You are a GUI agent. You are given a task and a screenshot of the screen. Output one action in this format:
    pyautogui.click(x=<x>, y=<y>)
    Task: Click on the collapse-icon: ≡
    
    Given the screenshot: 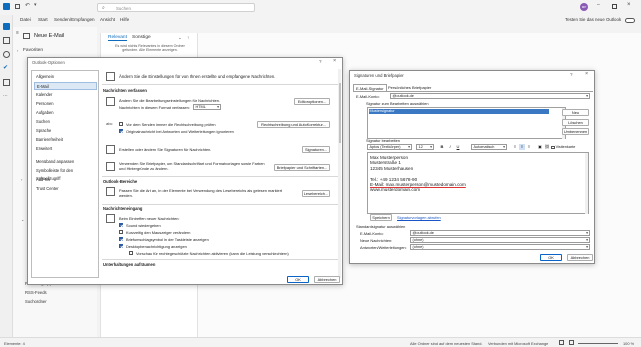 What is the action you would take?
    pyautogui.click(x=17, y=33)
    